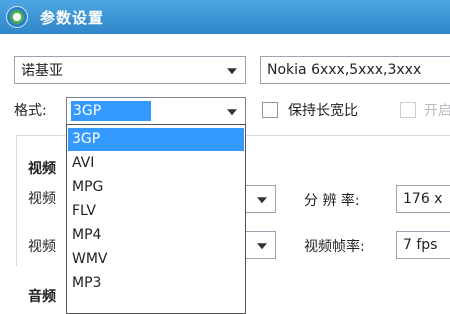 This screenshot has width=450, height=314. I want to click on dropdown-option: AVI, so click(156, 163).